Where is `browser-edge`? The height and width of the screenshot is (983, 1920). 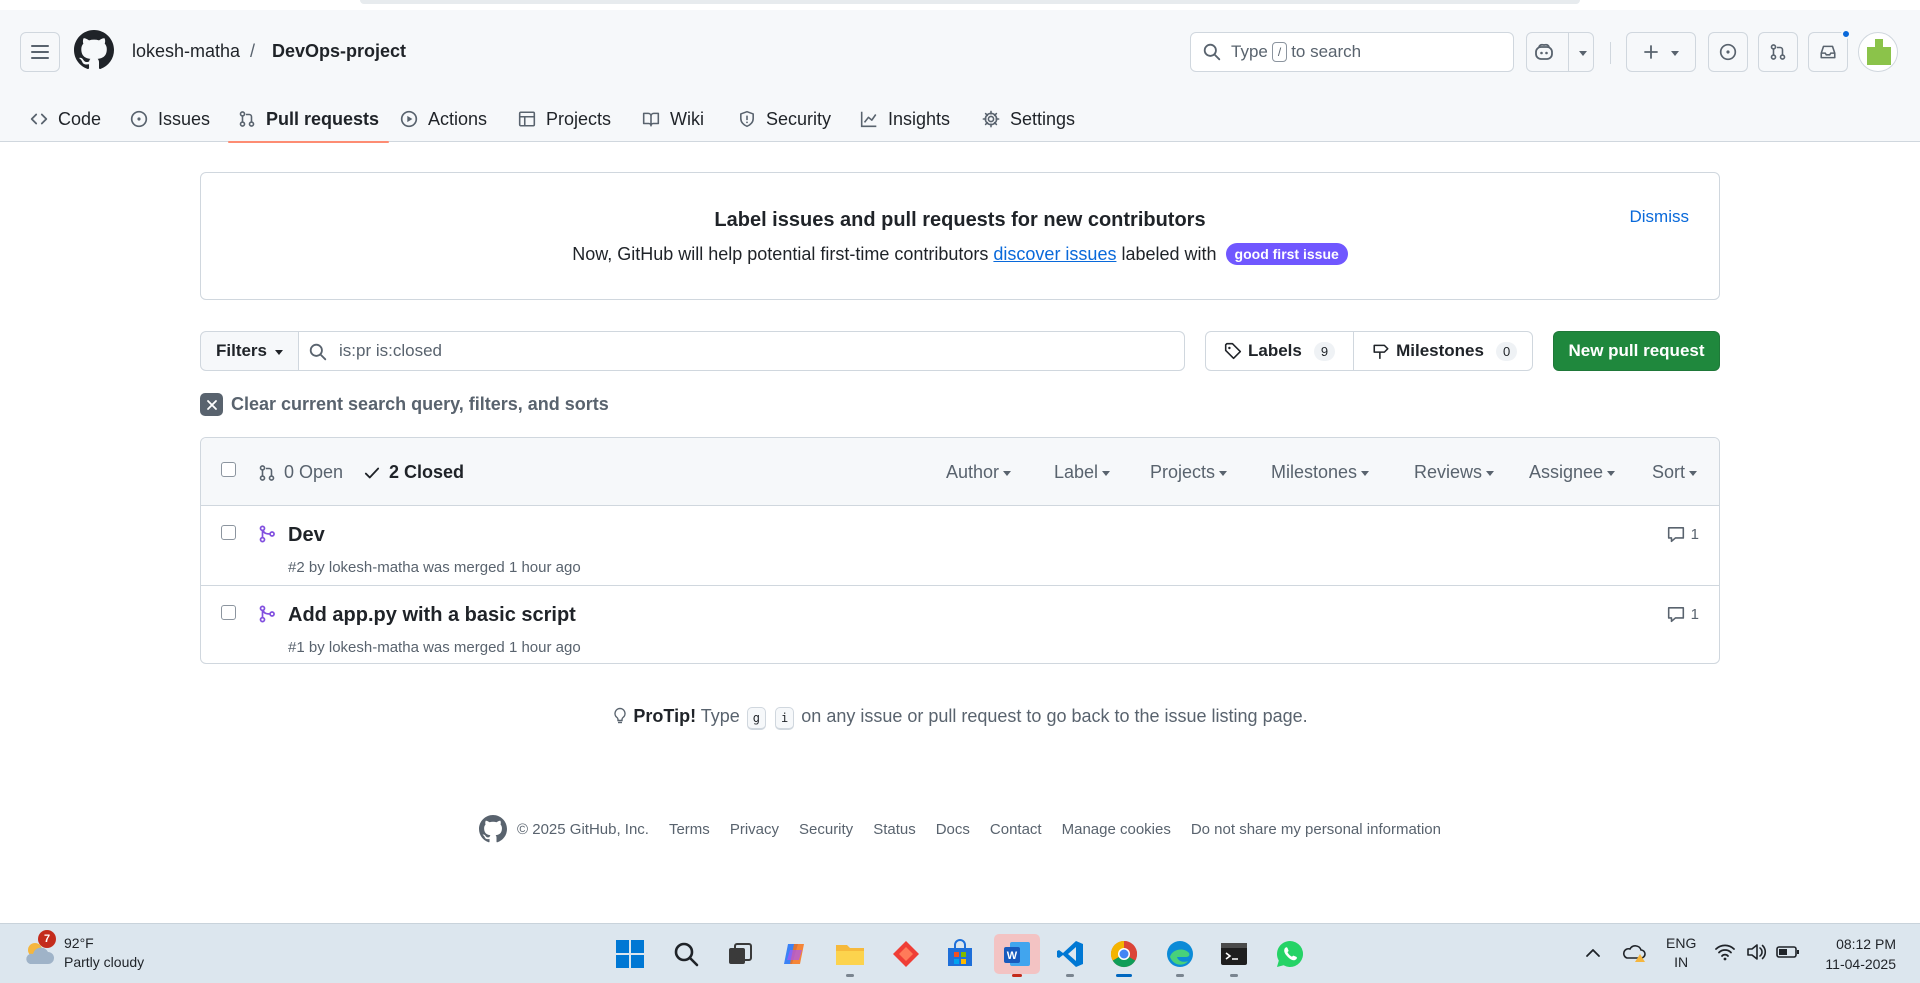 browser-edge is located at coordinates (960, 5).